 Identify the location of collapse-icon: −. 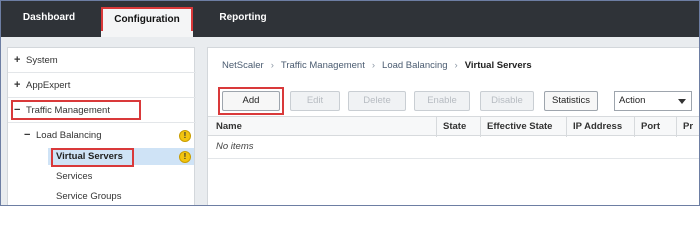
(27, 135).